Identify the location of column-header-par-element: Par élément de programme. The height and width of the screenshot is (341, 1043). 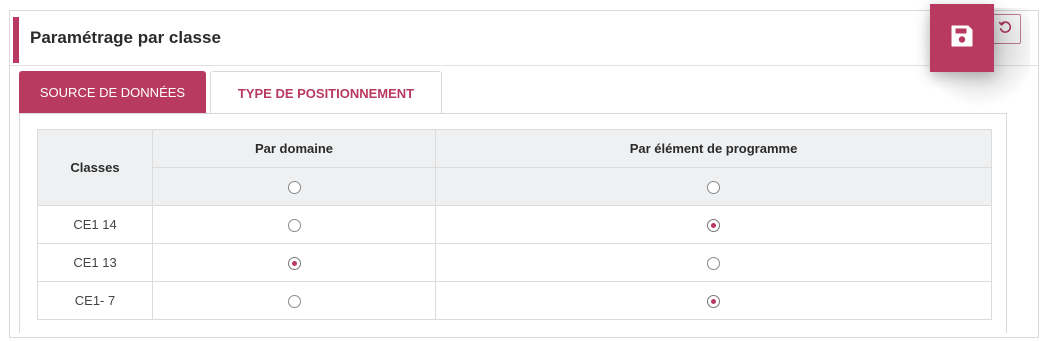
(713, 148).